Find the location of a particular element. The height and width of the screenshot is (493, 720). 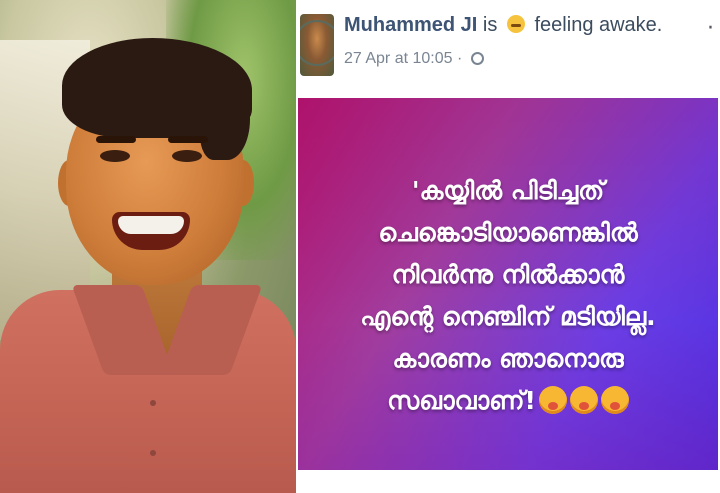

photo-eyebrow-right is located at coordinates (188, 139).